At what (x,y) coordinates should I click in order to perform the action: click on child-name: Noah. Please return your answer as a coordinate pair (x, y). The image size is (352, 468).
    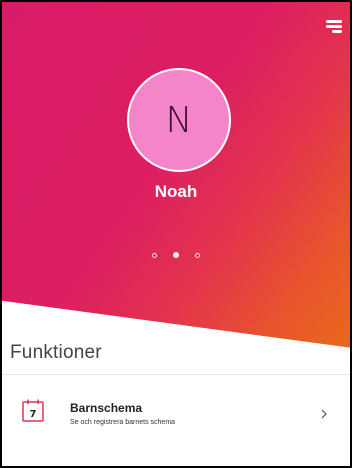
    Looking at the image, I should click on (176, 191).